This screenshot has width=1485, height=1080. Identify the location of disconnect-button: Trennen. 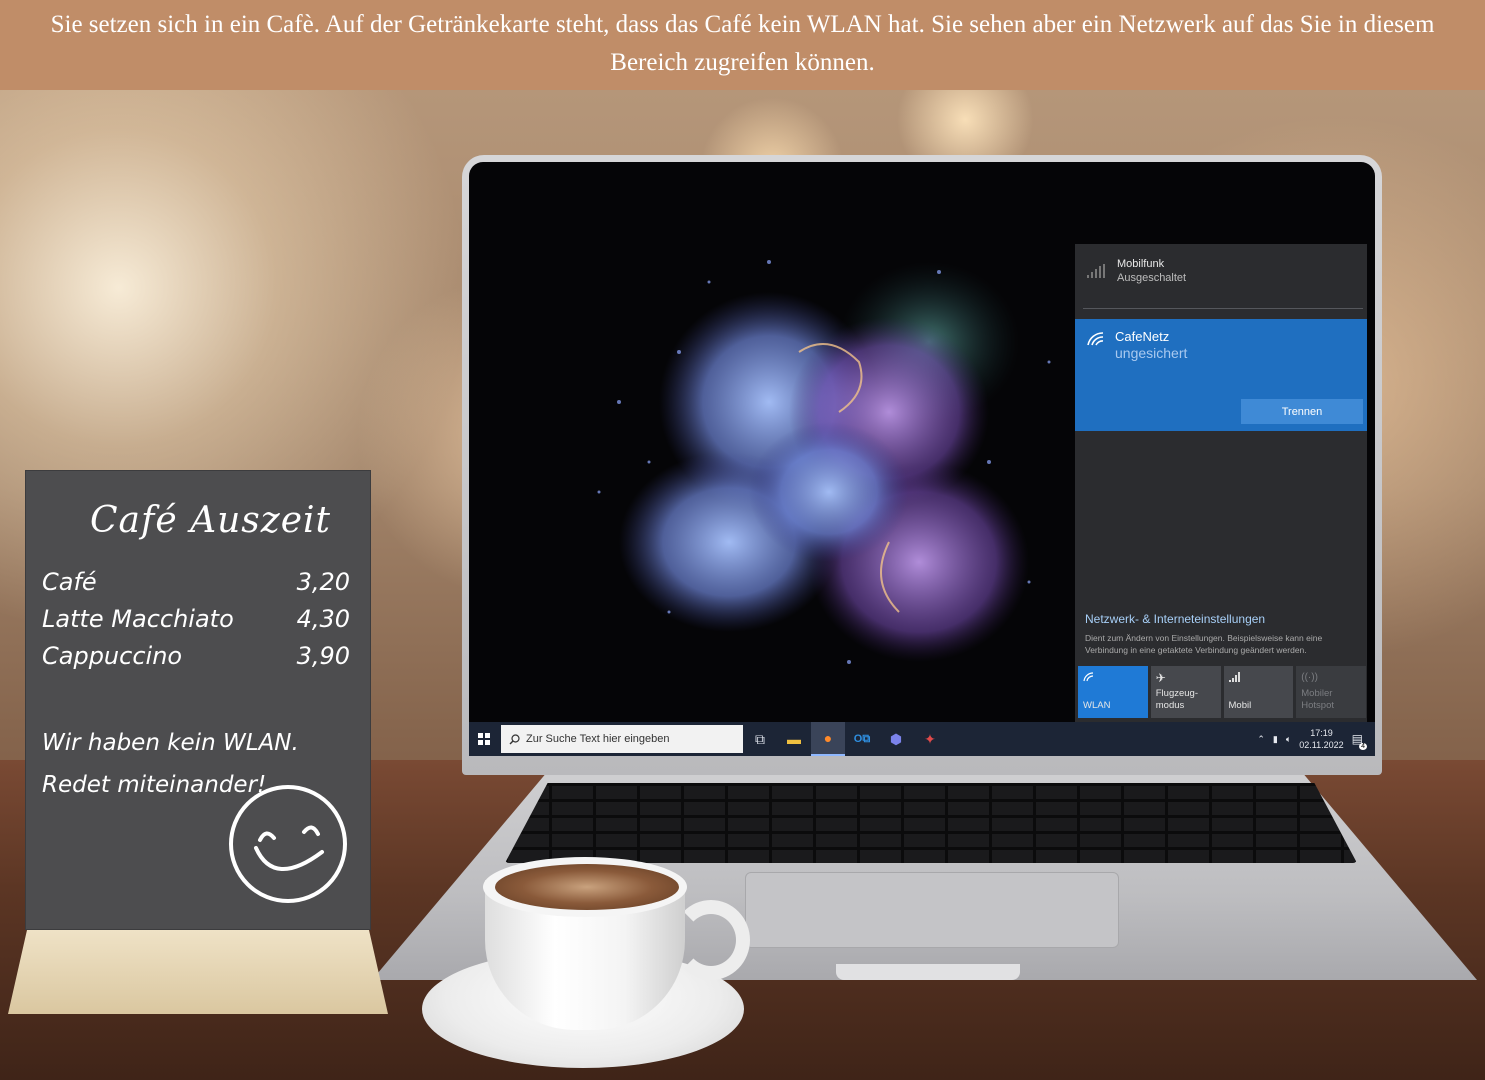
(1302, 411).